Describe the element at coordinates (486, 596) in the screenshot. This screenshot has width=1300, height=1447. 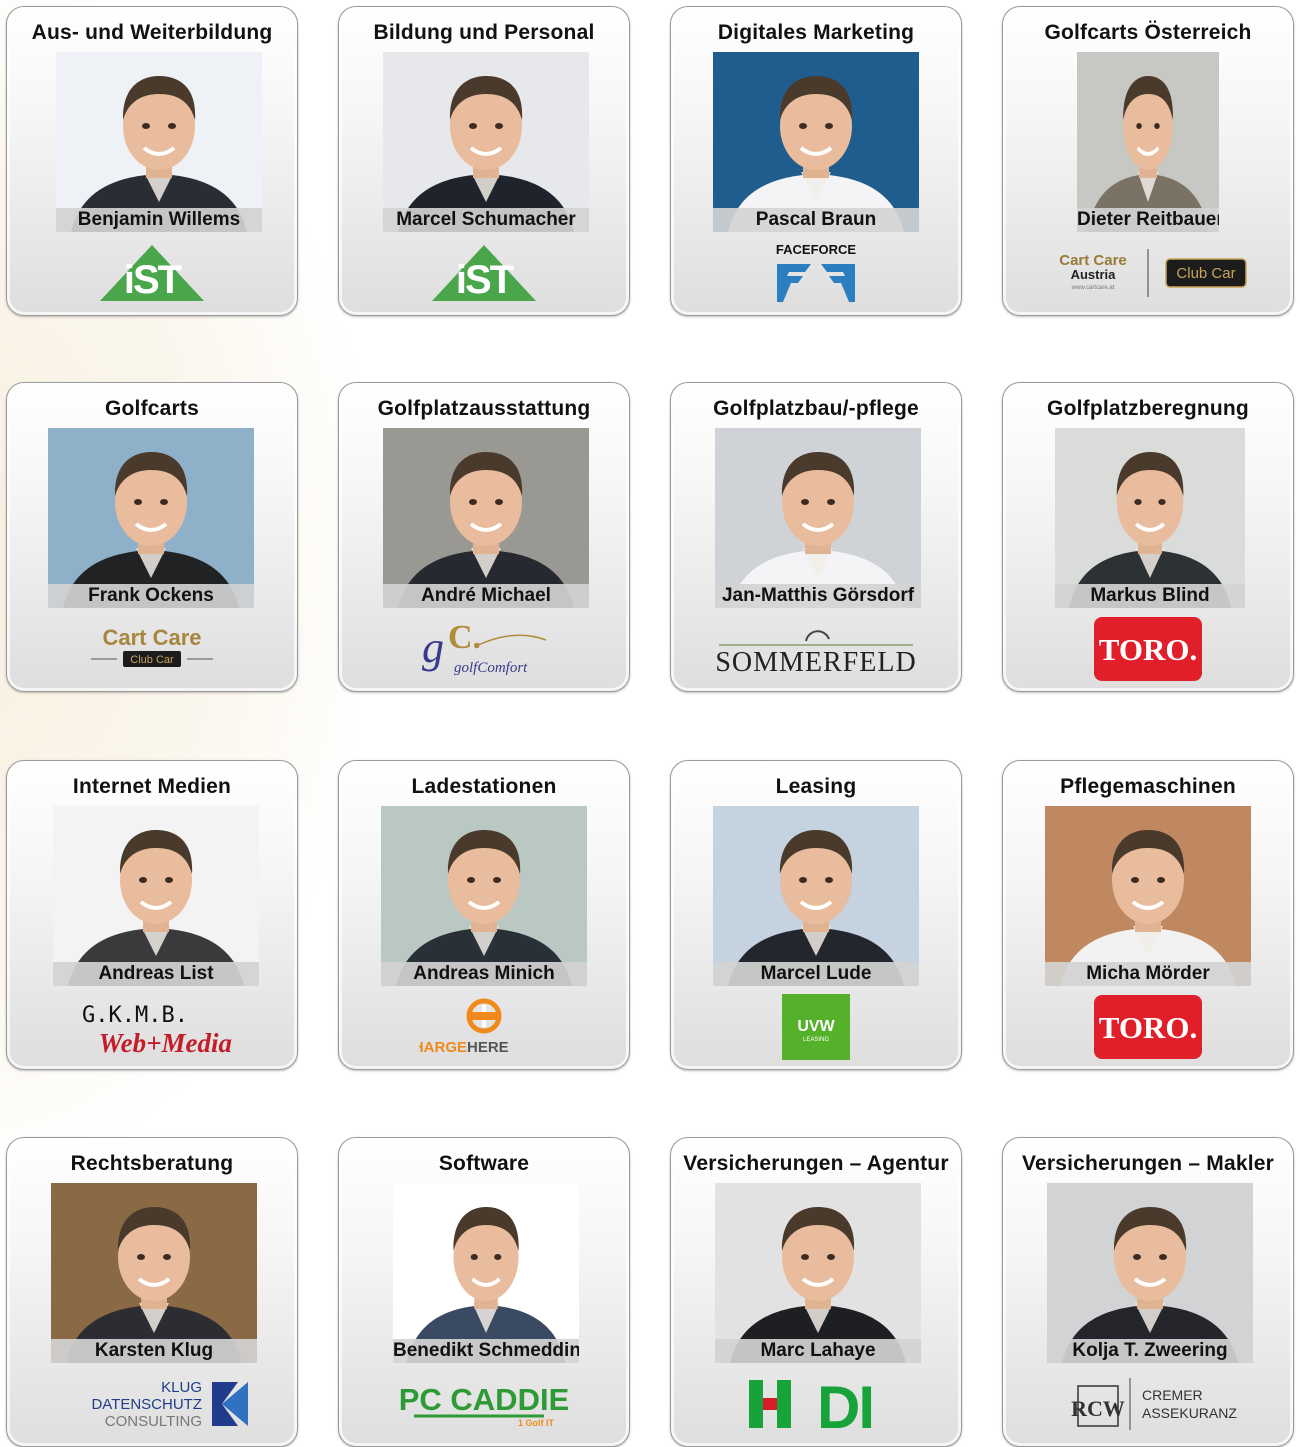
I see `person-name: André Michael` at that location.